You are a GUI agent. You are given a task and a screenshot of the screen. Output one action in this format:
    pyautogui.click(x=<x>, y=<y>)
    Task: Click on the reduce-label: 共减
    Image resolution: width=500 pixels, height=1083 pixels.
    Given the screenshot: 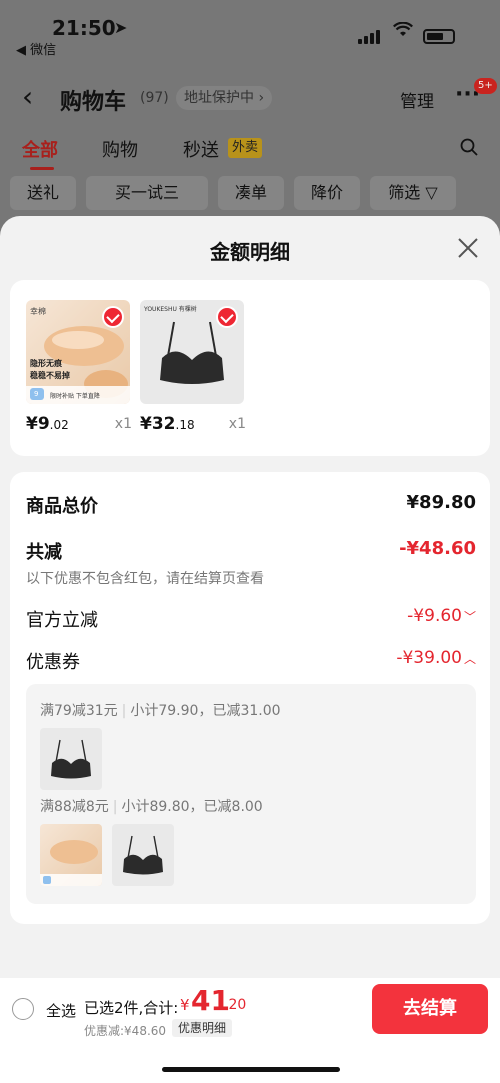 What is the action you would take?
    pyautogui.click(x=44, y=552)
    